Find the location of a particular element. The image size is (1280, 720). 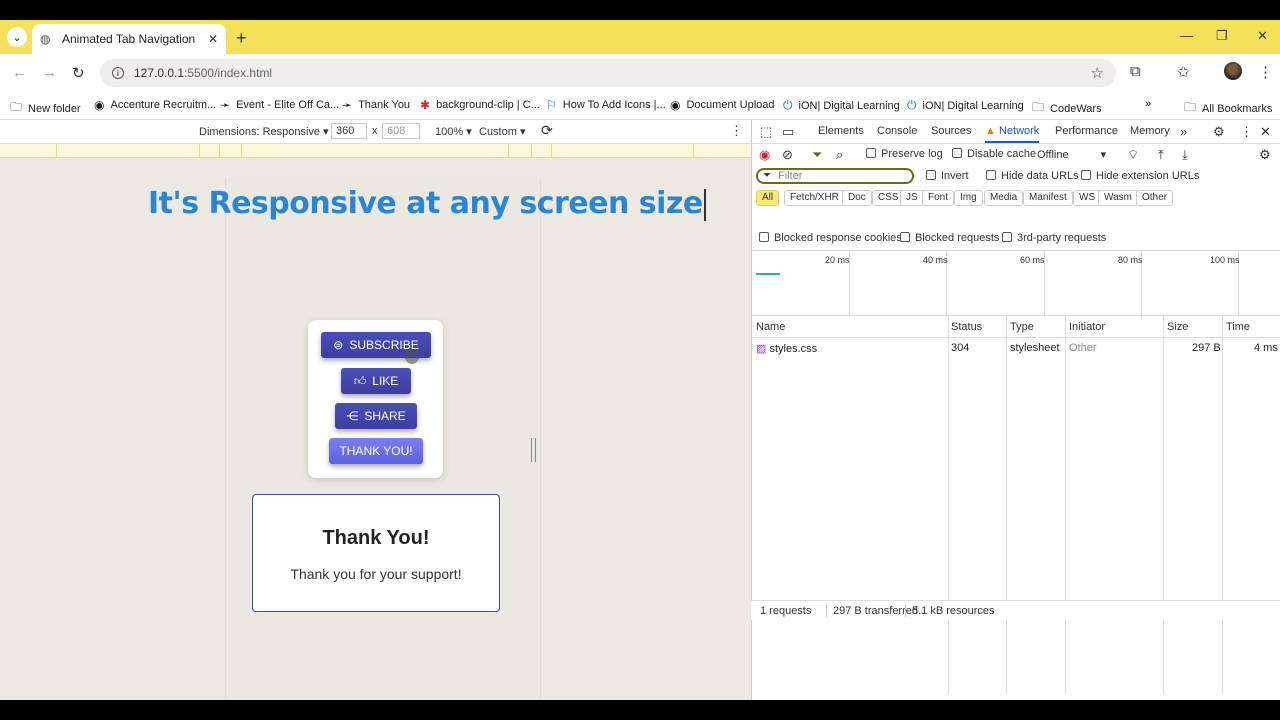

search-icon: ⌕ is located at coordinates (839, 155).